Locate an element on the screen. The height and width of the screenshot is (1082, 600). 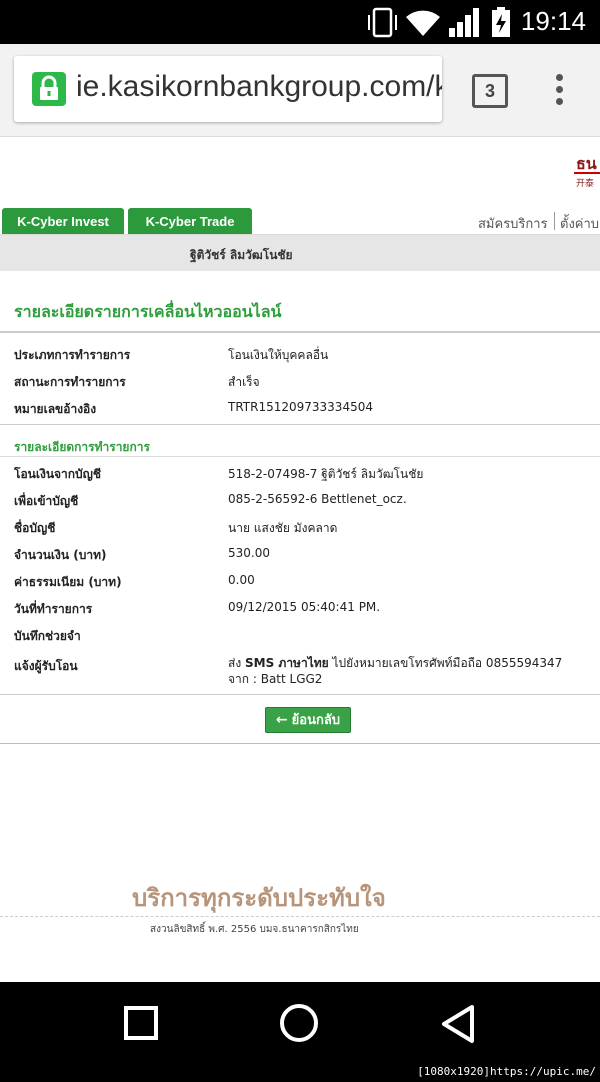
reference-label: หมายเลขอ้างอิง is located at coordinates (55, 409).